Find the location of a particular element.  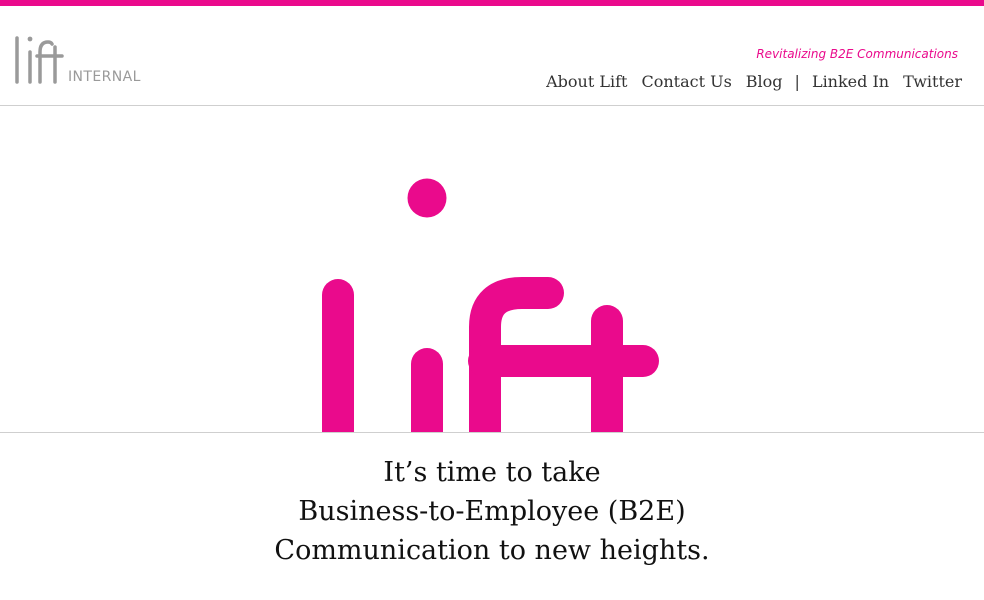

nav-twitter: Twitter is located at coordinates (932, 81).